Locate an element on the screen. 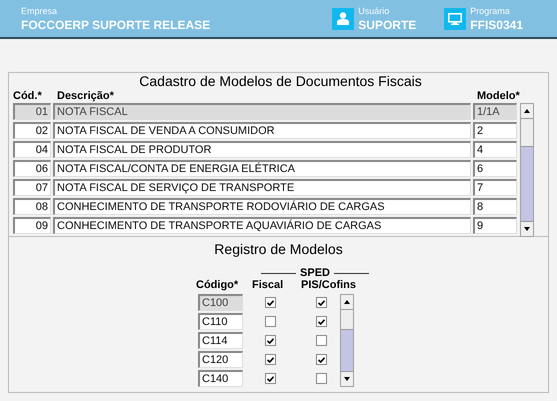 This screenshot has height=401, width=557. description-cell: NOTA FISCAL DE VENDA A CONSUMIDOR is located at coordinates (262, 130).